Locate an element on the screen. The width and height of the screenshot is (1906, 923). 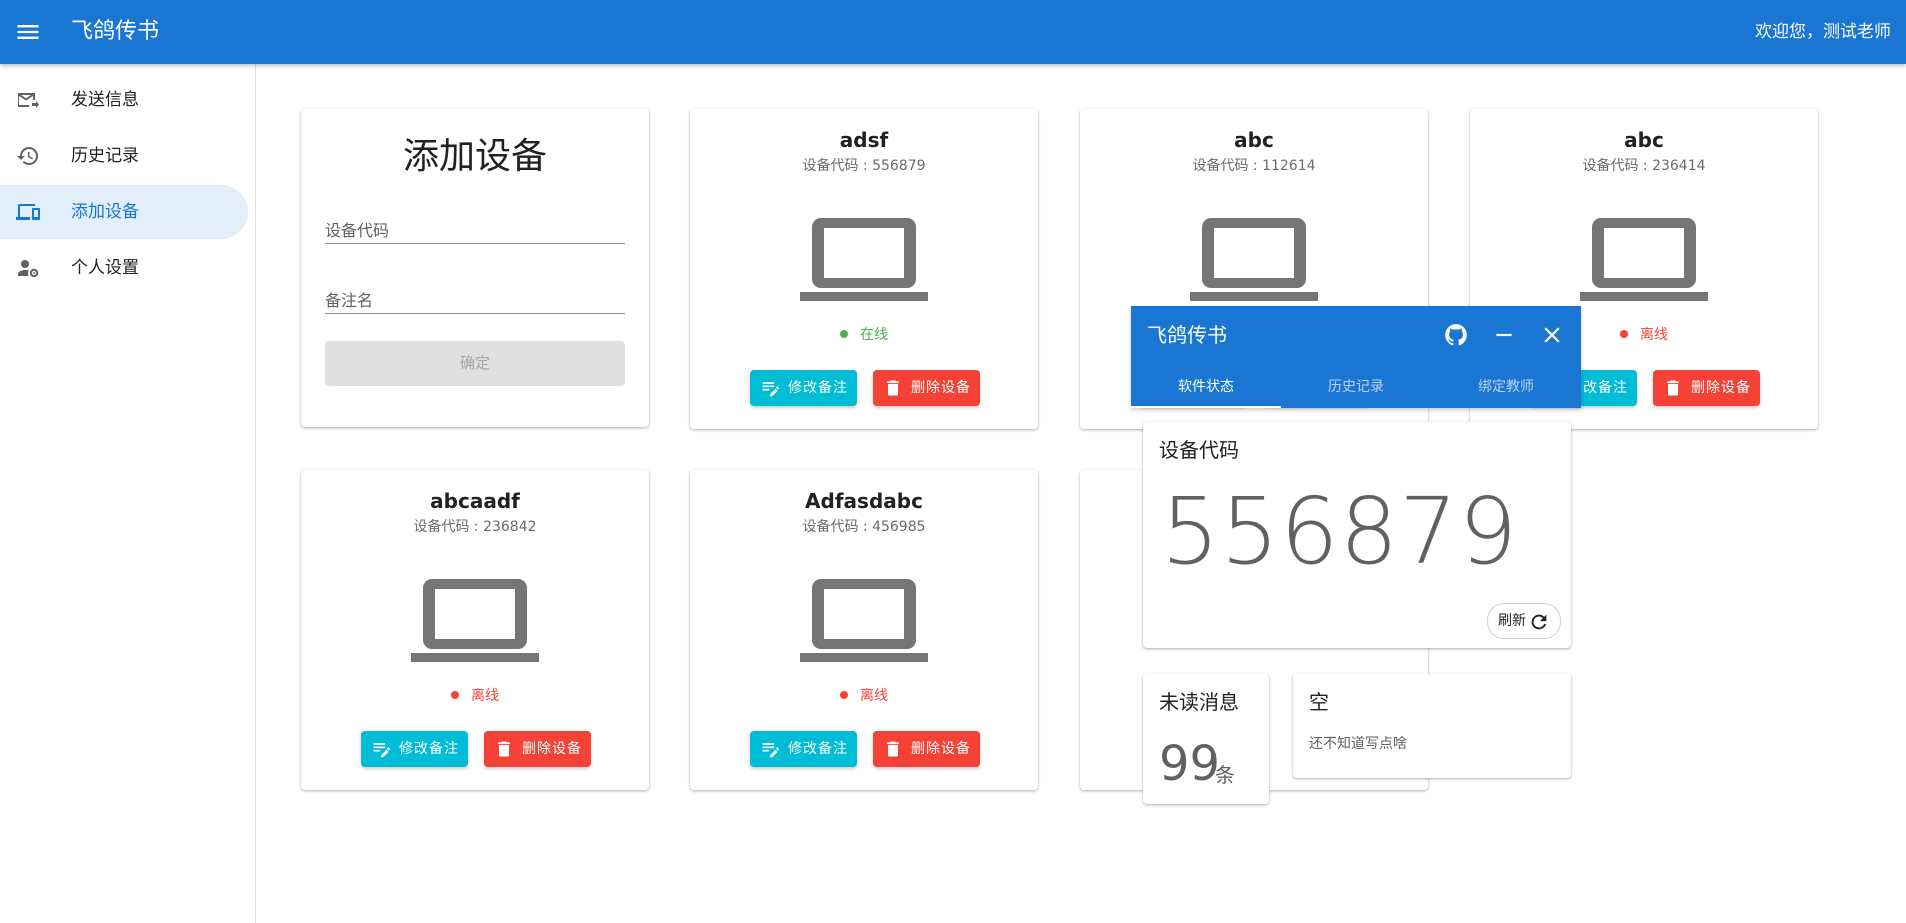
sidebar: 发送信息 历史记录 添加设备 个人设置 is located at coordinates (128, 493).